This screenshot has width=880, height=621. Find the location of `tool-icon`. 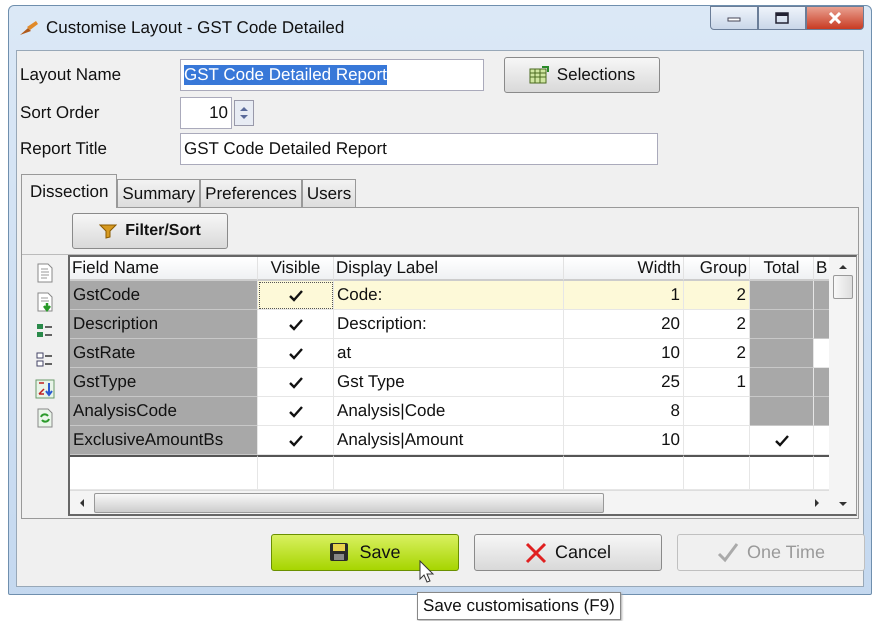

tool-icon is located at coordinates (29, 28).